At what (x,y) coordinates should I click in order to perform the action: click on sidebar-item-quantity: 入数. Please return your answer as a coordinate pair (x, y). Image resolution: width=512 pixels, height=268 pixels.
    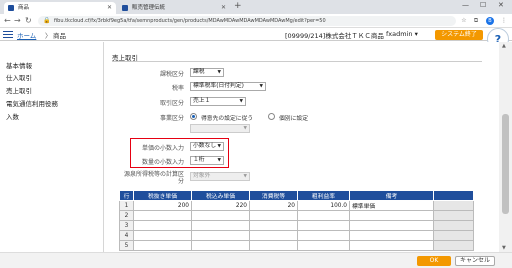
    Looking at the image, I should click on (12, 116).